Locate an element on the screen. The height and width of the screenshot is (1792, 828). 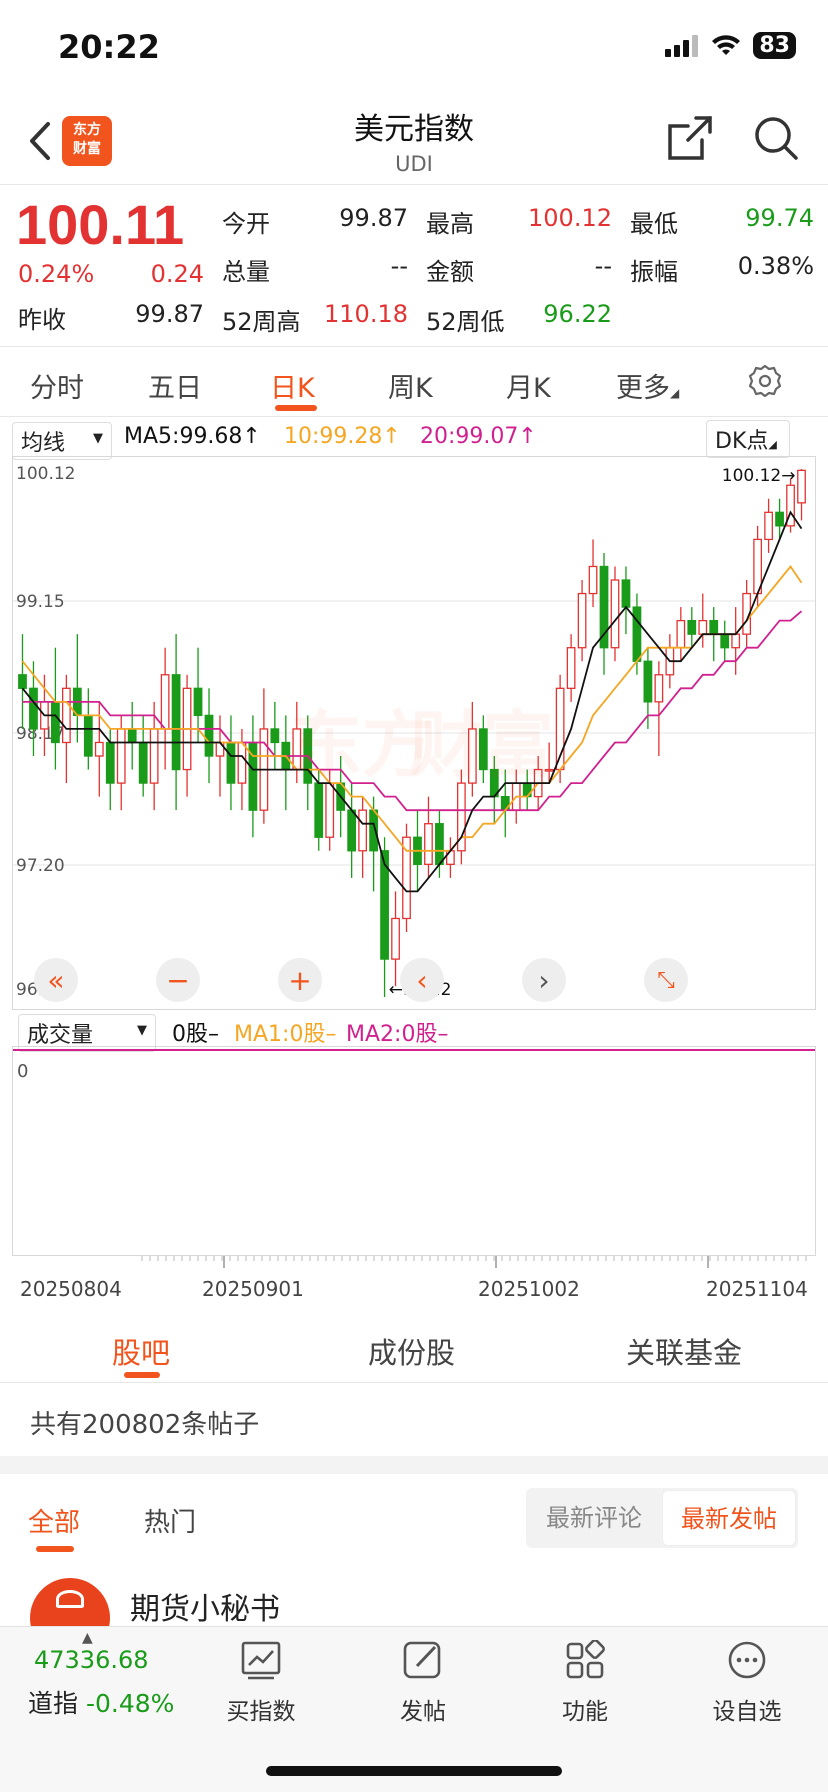
sort-latest-comment: 最新评论 is located at coordinates (594, 1518).